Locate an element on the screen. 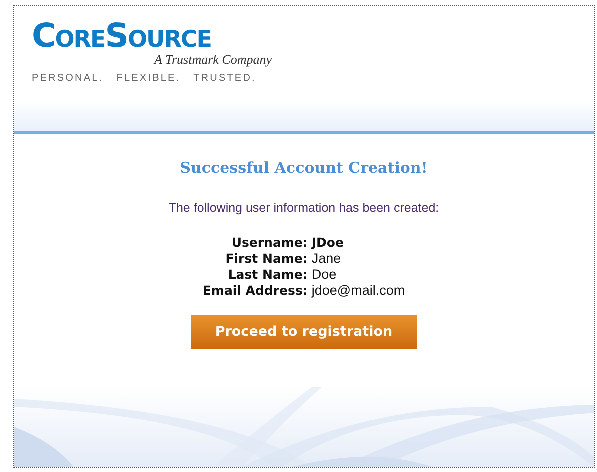 This screenshot has height=472, width=597. field-value: Jane is located at coordinates (327, 259).